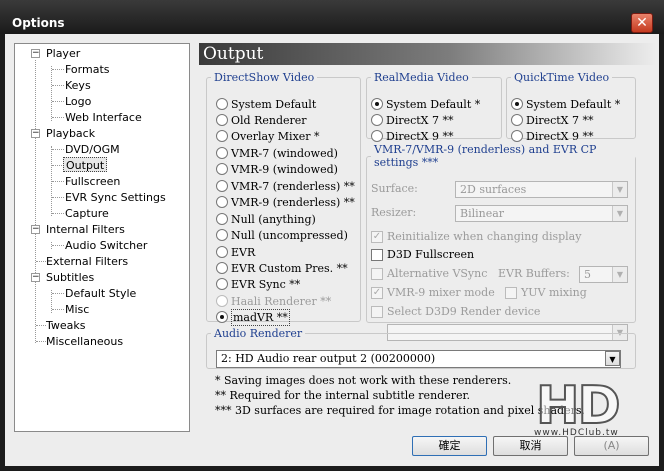 This screenshot has height=471, width=664. What do you see at coordinates (70, 133) in the screenshot?
I see `tree-item-playback: Playback` at bounding box center [70, 133].